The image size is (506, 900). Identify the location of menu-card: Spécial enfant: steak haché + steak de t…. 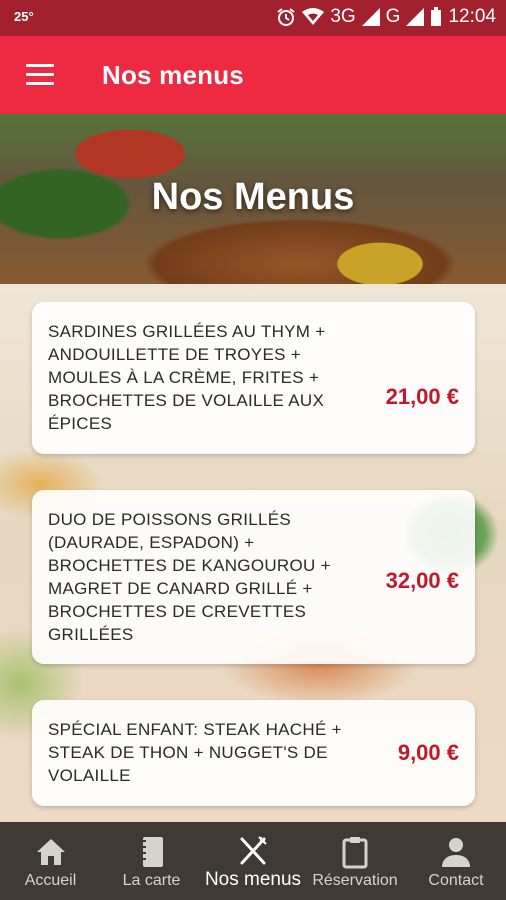
(253, 753).